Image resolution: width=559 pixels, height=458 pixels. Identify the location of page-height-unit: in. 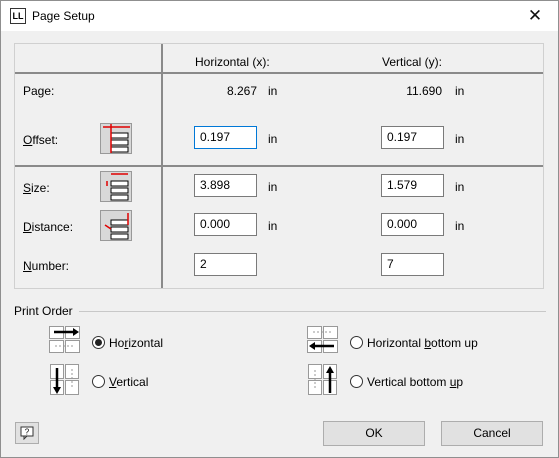
(460, 91).